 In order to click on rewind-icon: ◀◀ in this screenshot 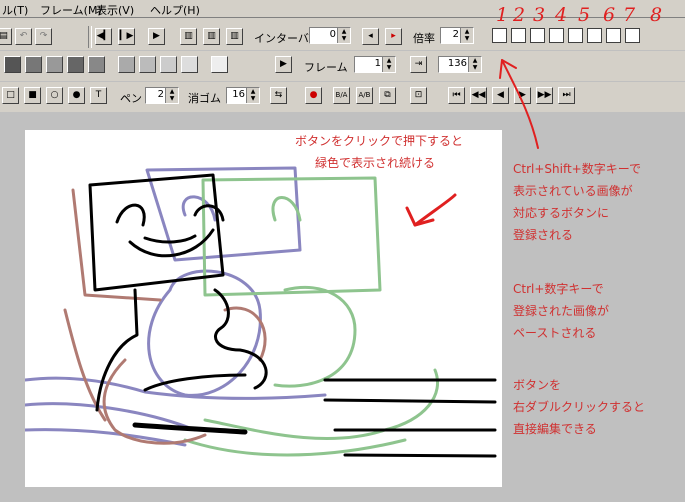, I will do `click(478, 95)`.